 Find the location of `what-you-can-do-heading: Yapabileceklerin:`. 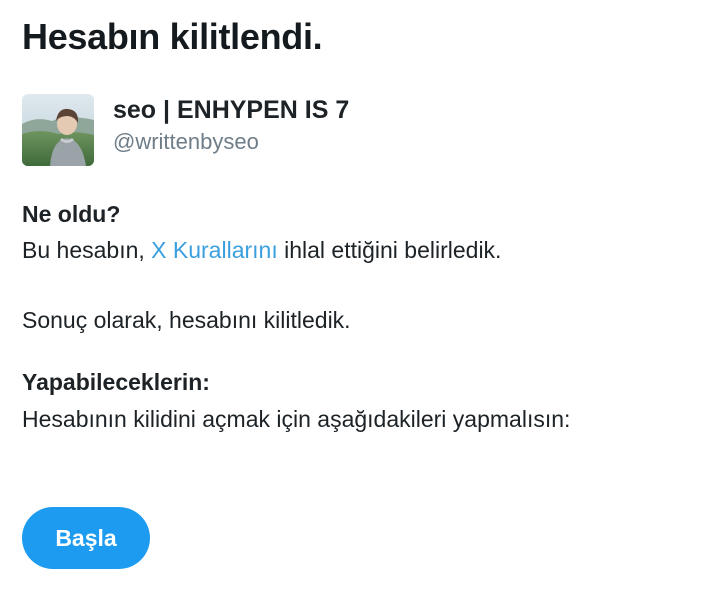

what-you-can-do-heading: Yapabileceklerin: is located at coordinates (116, 382).